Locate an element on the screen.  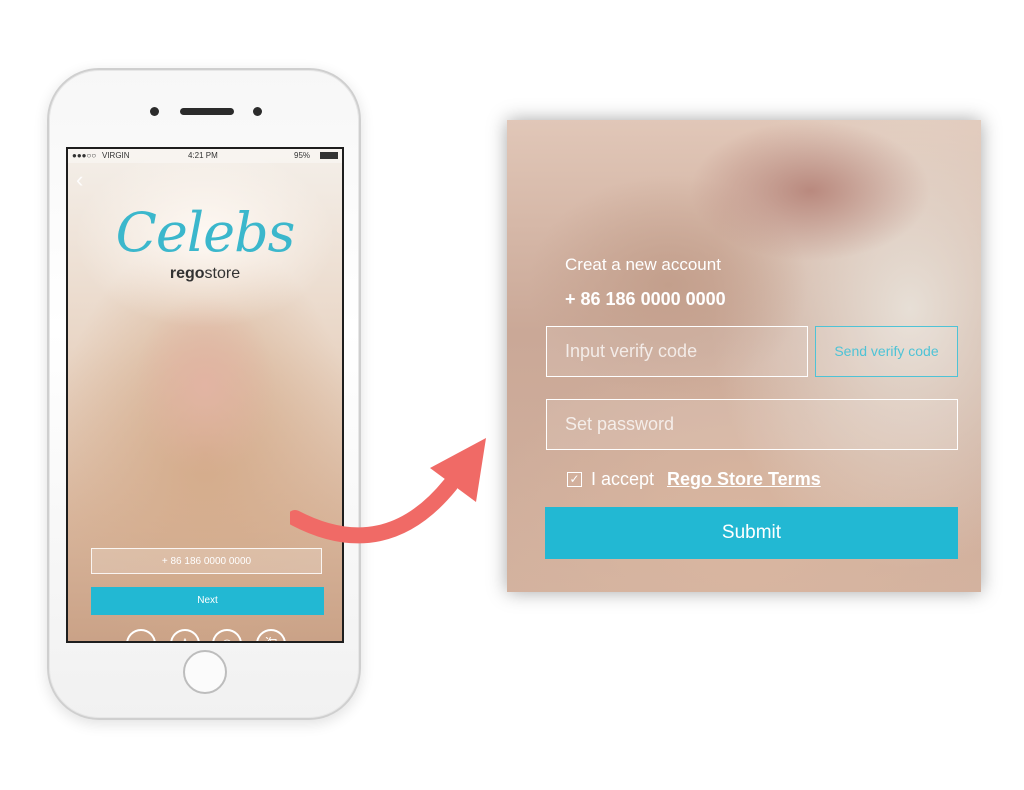
carrier-label: VIRGIN is located at coordinates (116, 155).